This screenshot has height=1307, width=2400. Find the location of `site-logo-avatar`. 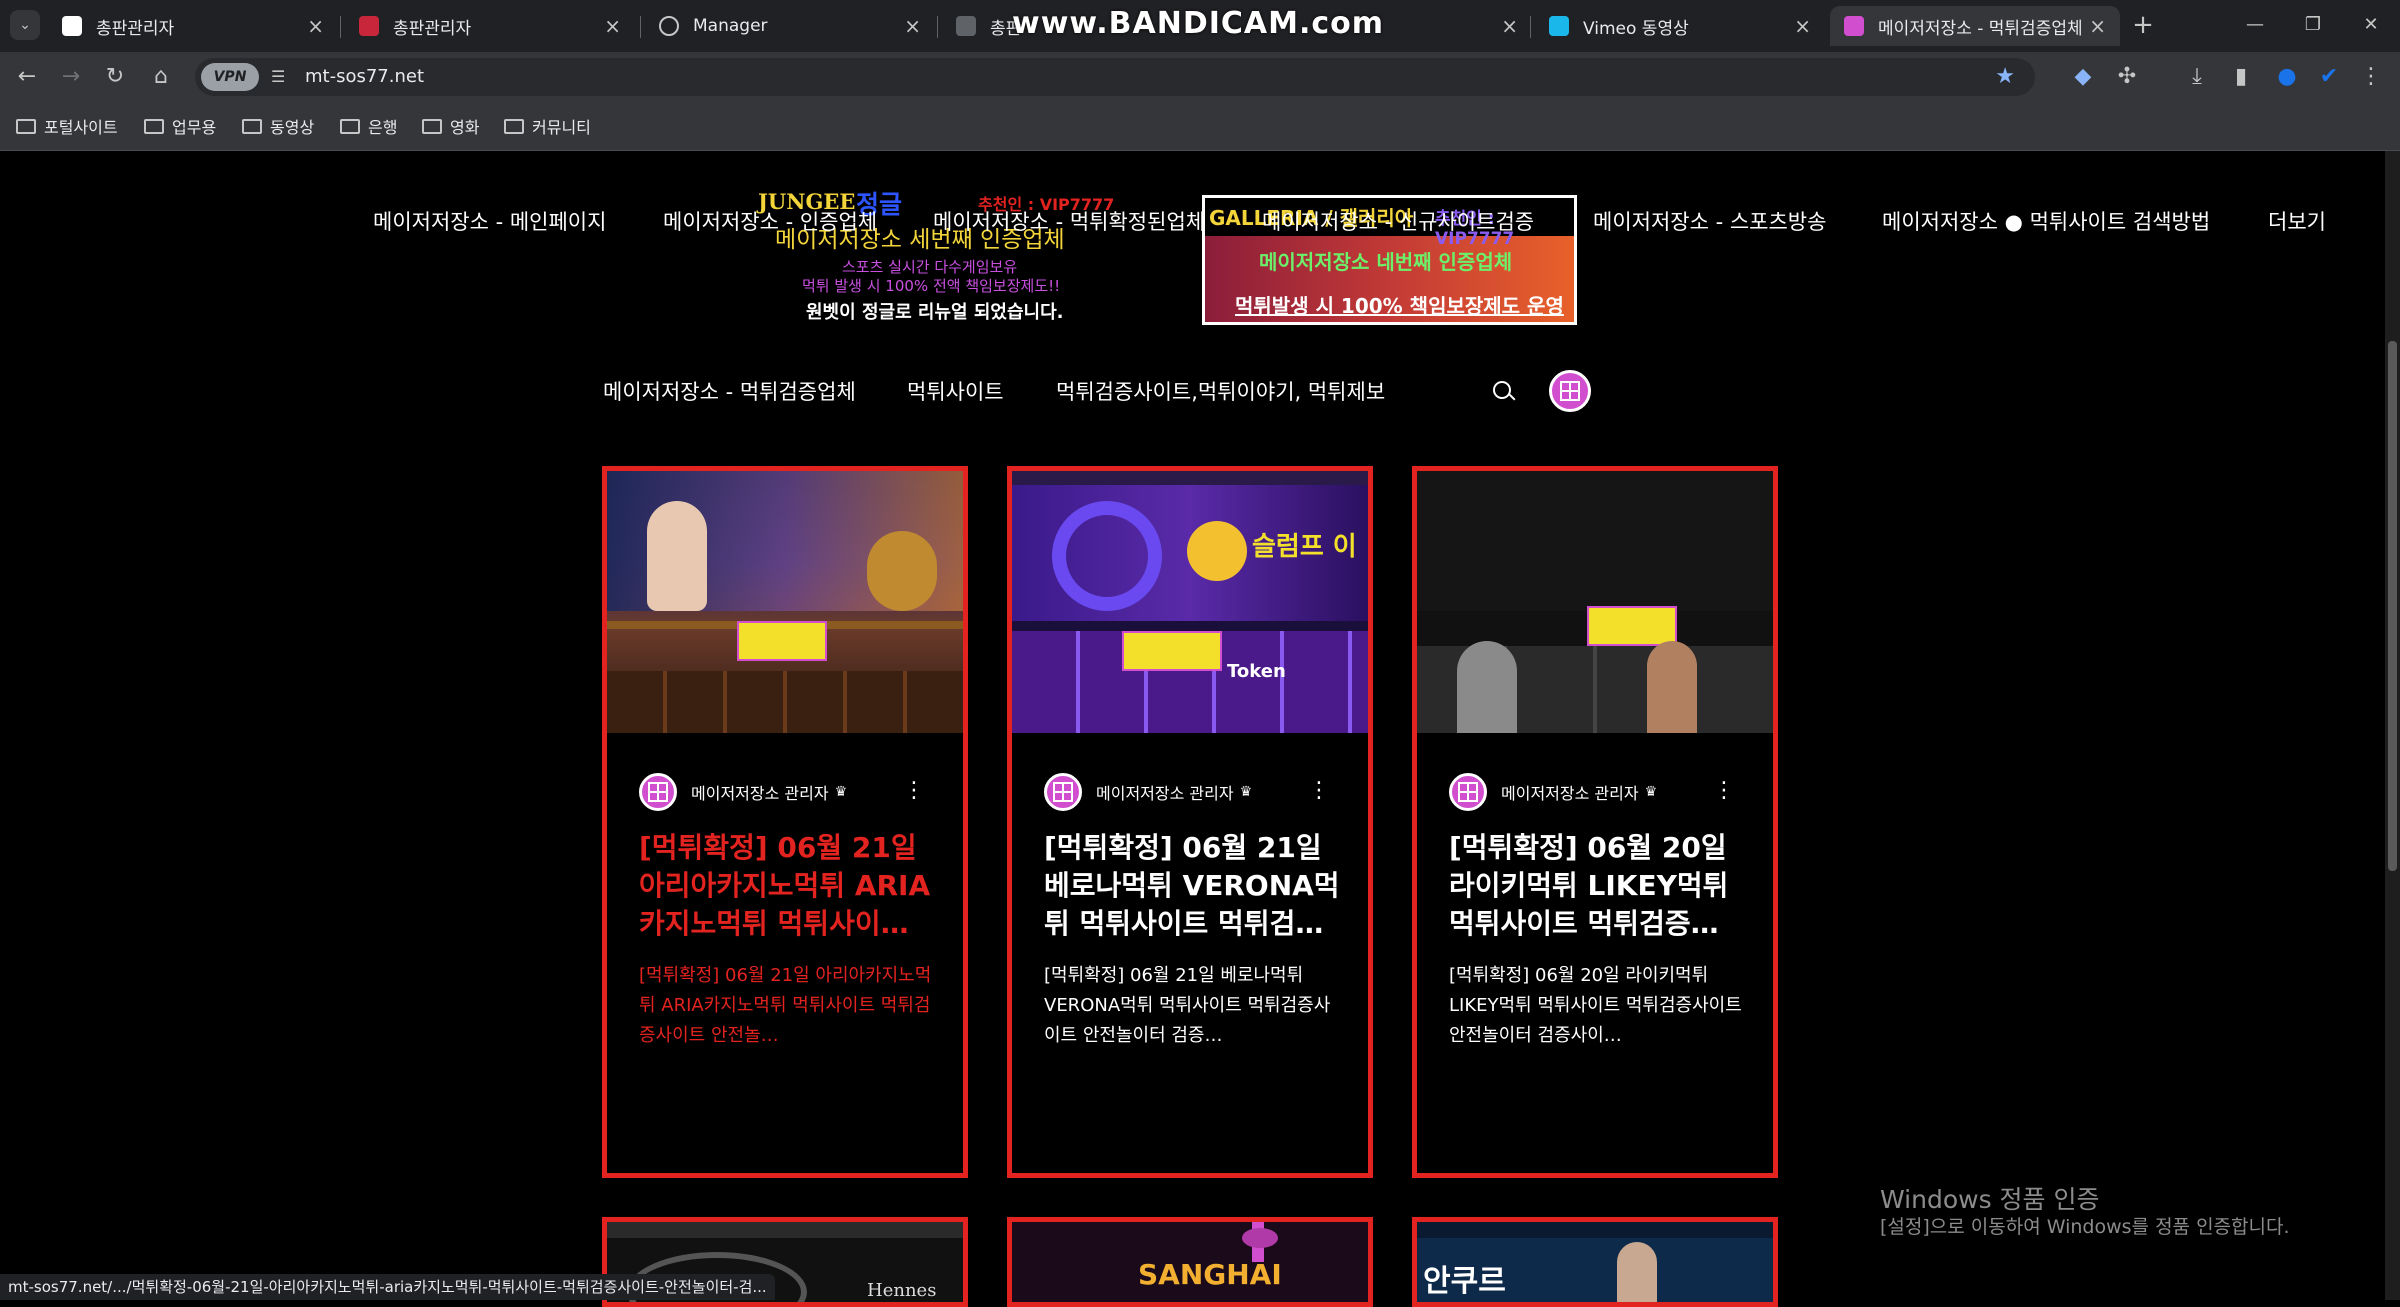

site-logo-avatar is located at coordinates (1570, 391).